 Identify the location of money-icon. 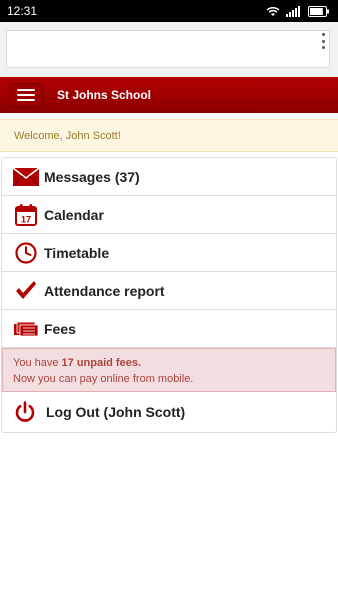
(26, 329).